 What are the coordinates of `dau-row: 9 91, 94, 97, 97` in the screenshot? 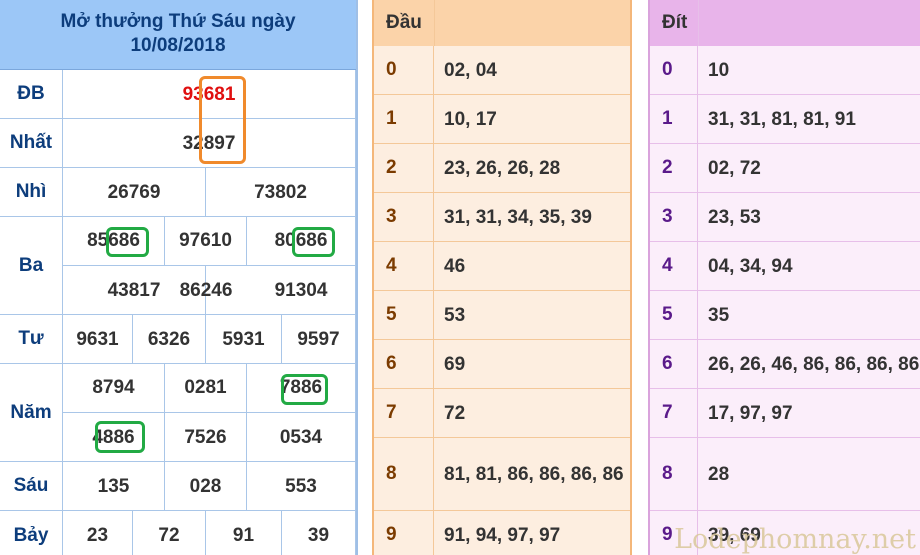 It's located at (502, 533).